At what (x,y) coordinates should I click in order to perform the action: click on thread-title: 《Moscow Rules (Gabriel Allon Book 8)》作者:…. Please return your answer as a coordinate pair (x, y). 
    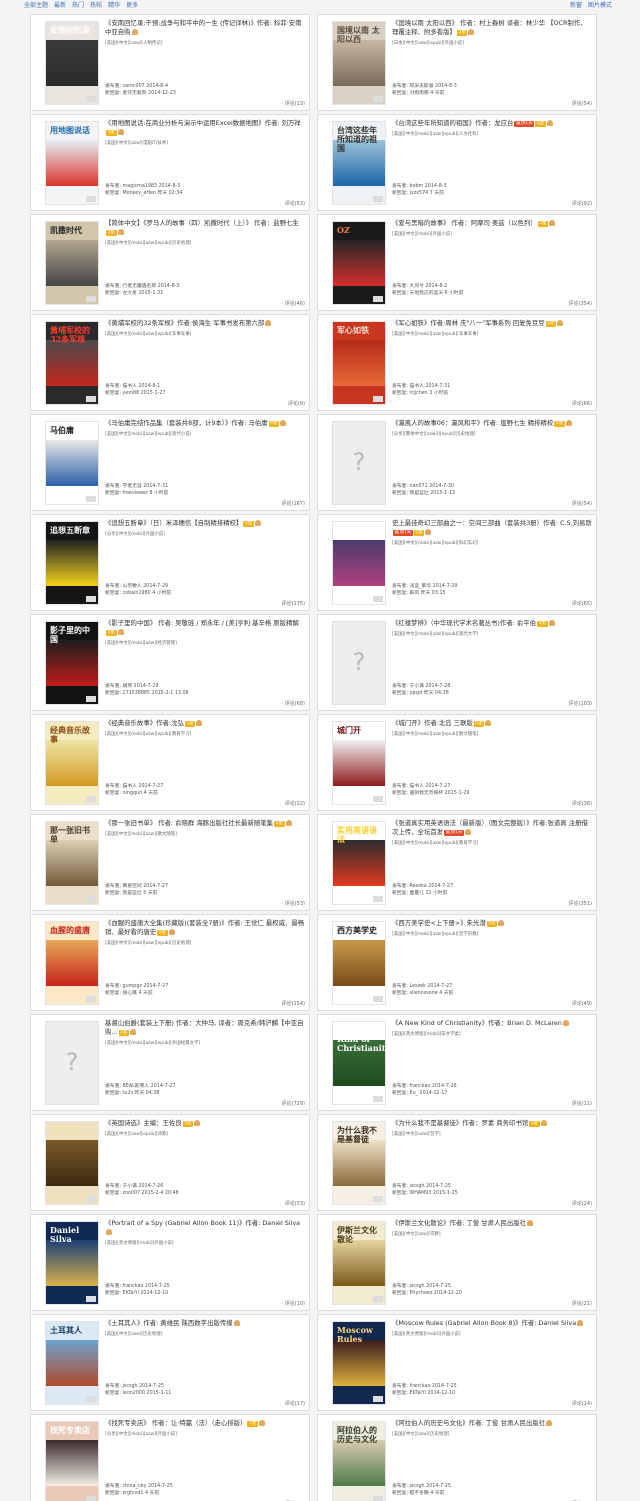
    Looking at the image, I should click on (492, 1323).